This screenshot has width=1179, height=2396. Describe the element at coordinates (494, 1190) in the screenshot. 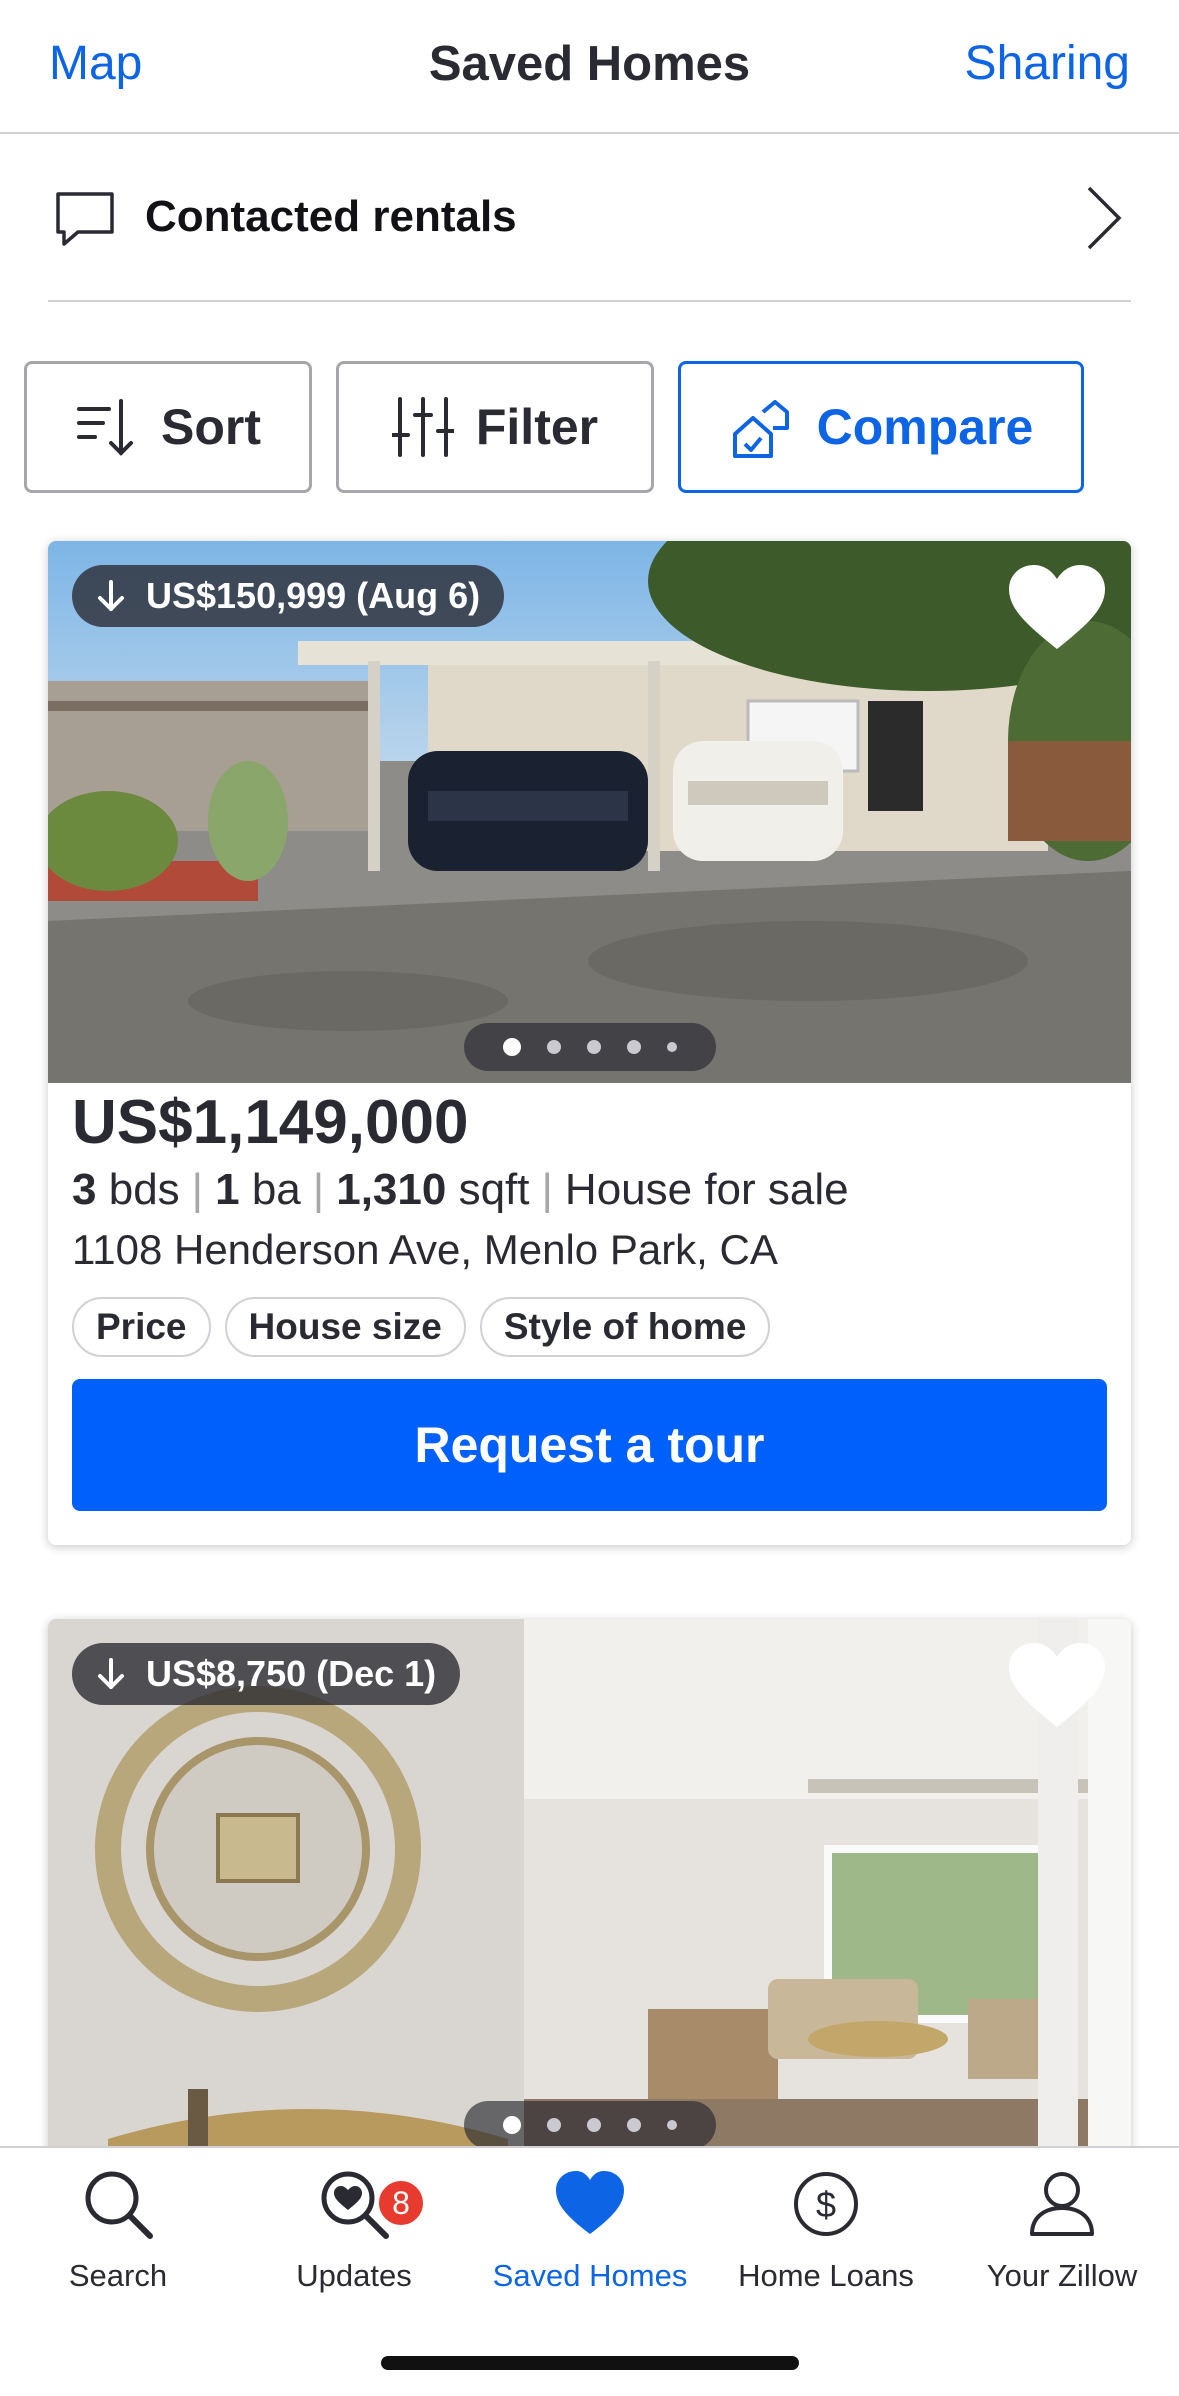

I see `sqft-unit: sqft` at that location.